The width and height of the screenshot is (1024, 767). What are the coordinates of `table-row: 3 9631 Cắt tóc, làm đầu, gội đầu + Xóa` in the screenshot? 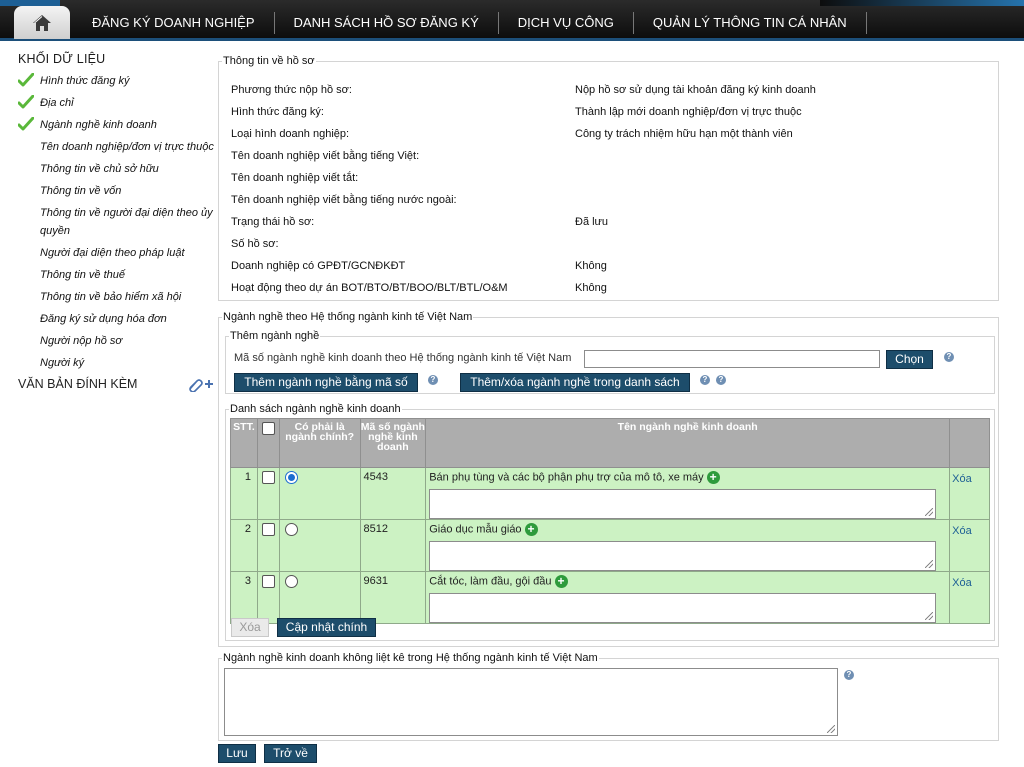 It's located at (610, 597).